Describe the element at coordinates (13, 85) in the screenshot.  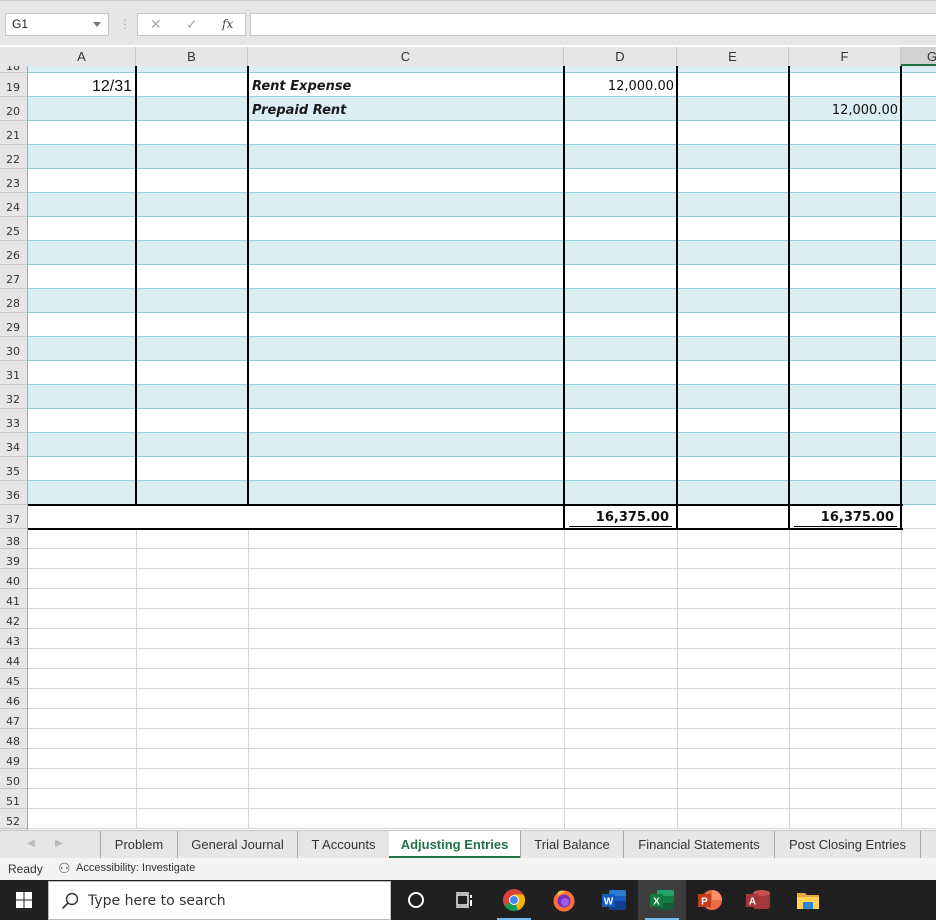
I see `row-header-19: 19` at that location.